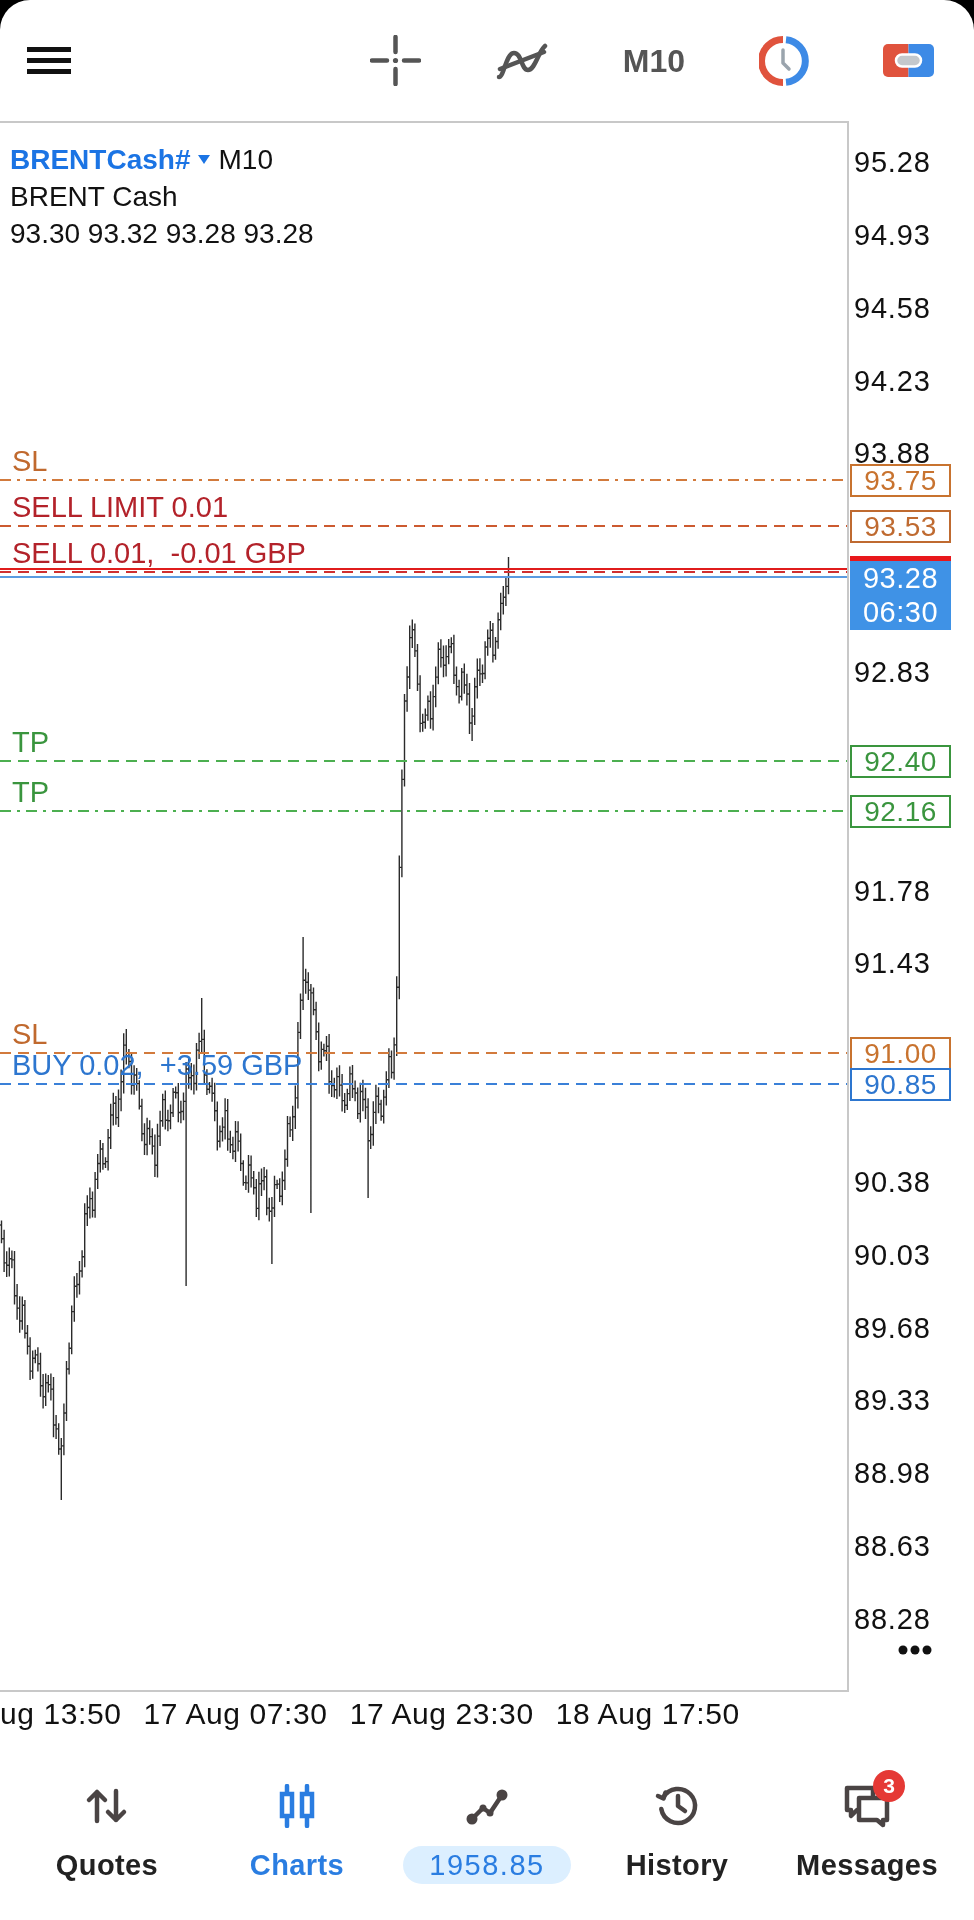  What do you see at coordinates (395, 60) in the screenshot?
I see `crosshair-icon` at bounding box center [395, 60].